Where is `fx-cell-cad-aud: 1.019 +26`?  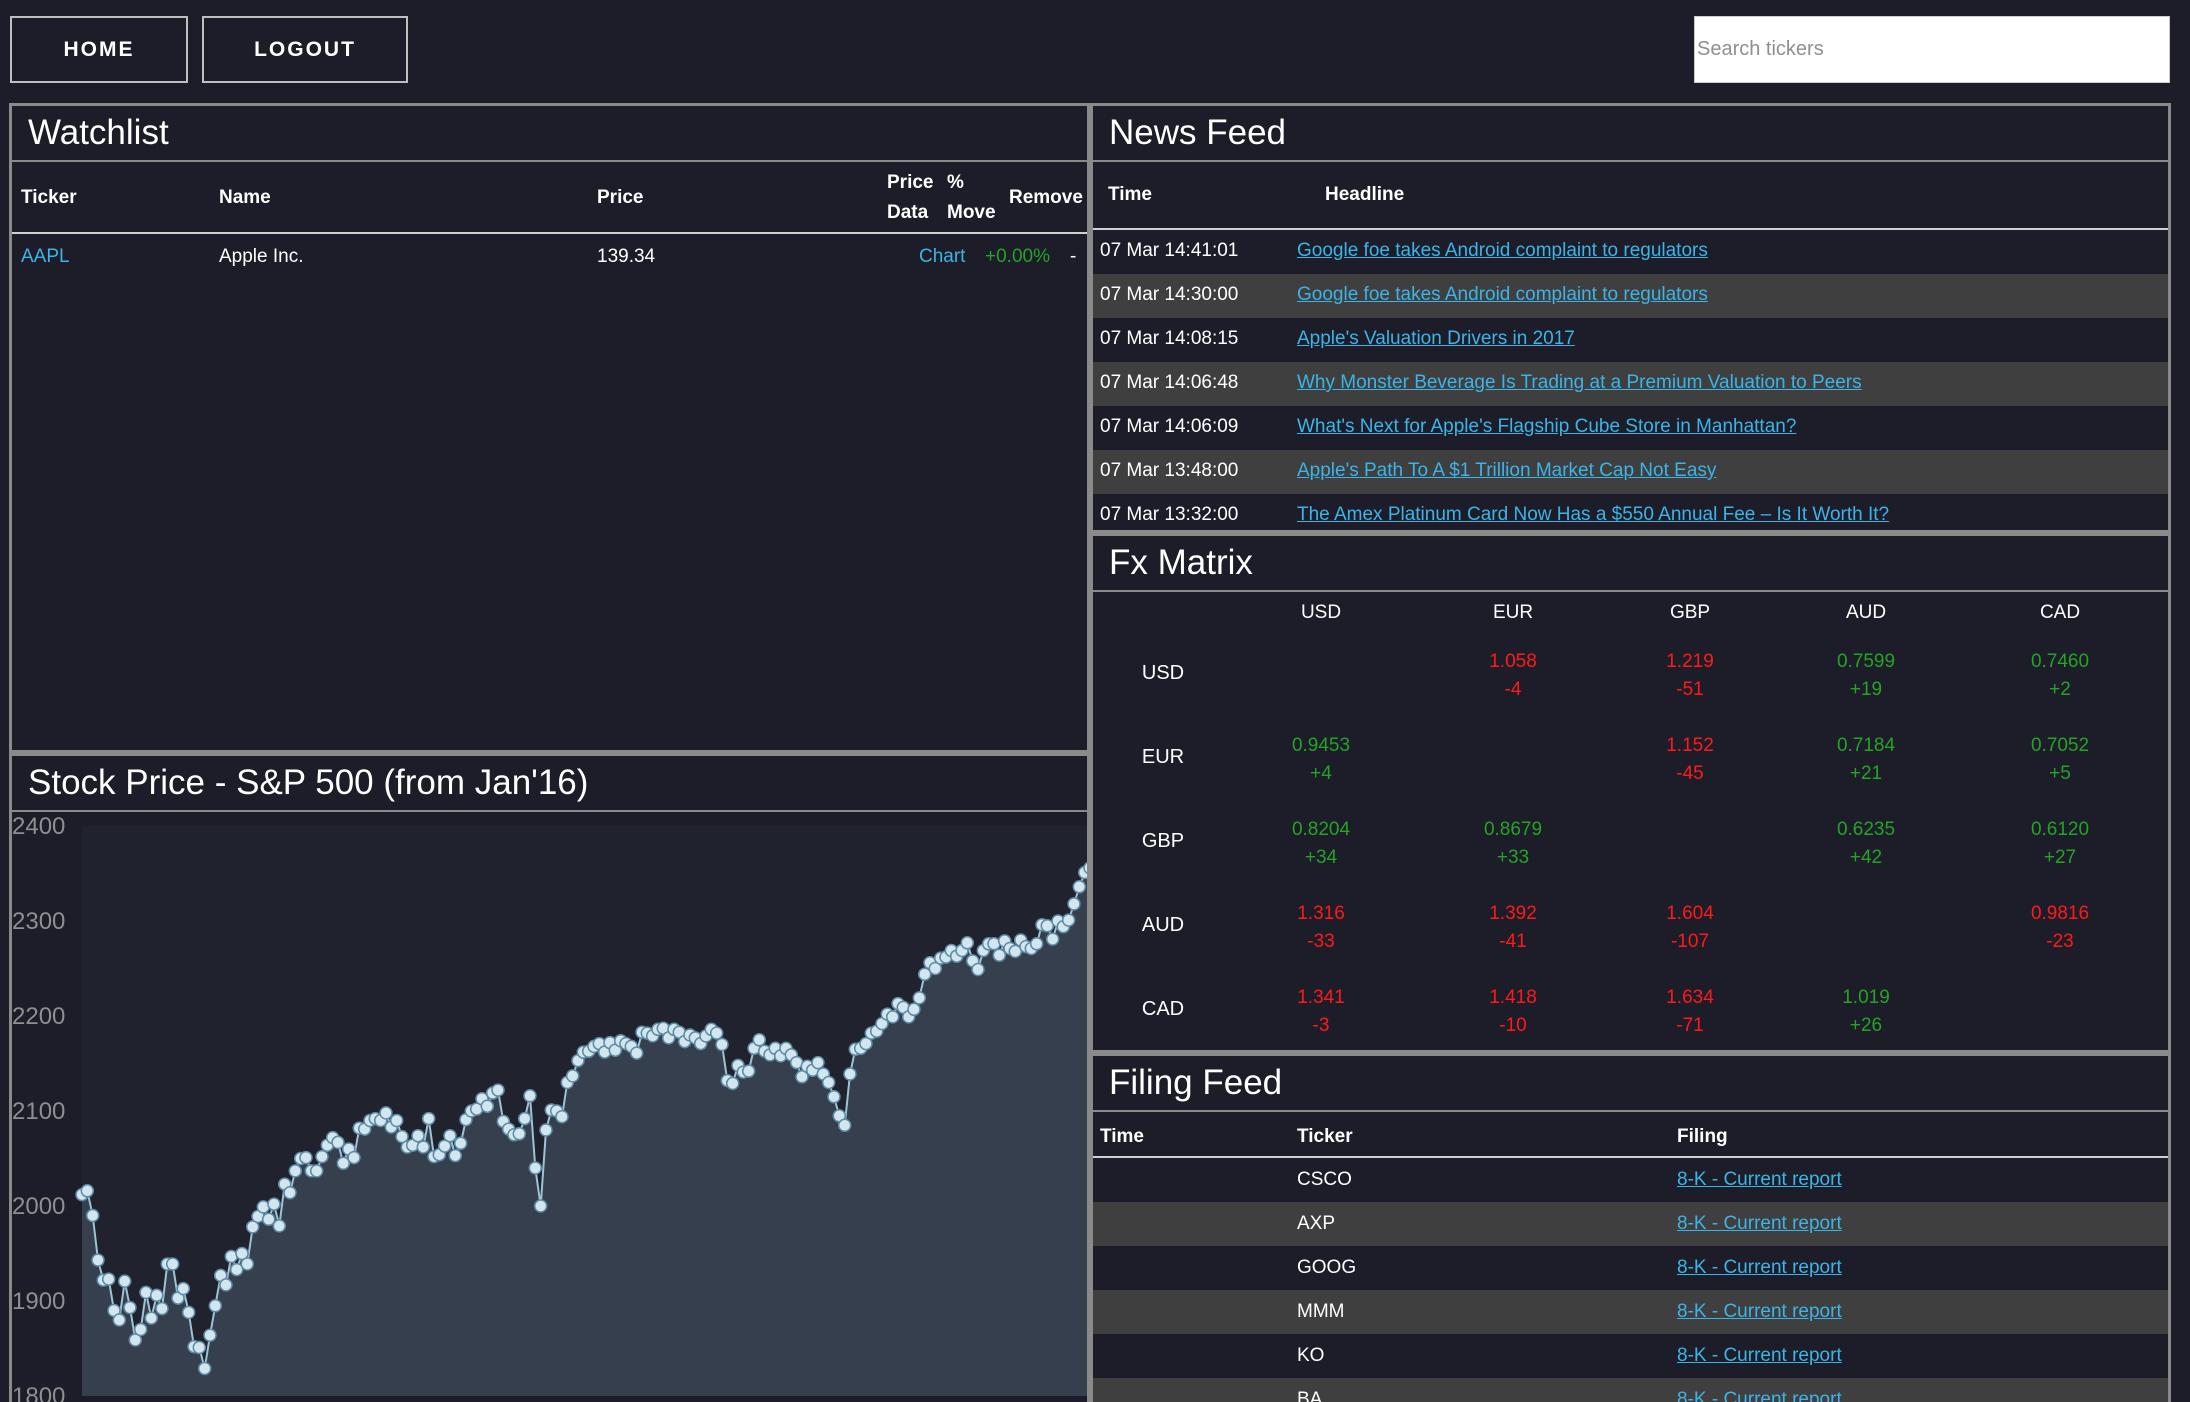 fx-cell-cad-aud: 1.019 +26 is located at coordinates (1866, 1012).